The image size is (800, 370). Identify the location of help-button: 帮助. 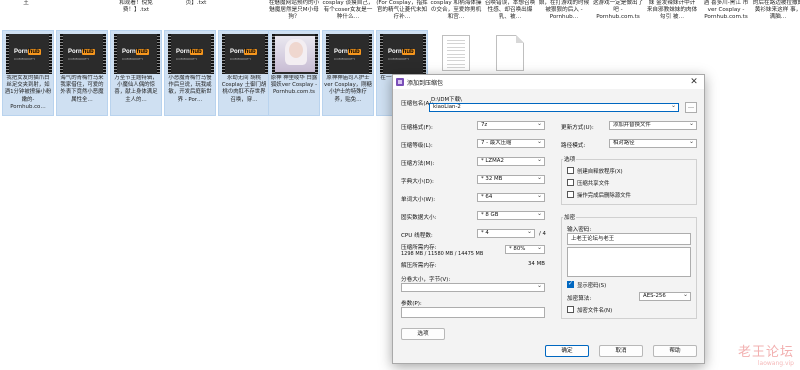
(675, 351).